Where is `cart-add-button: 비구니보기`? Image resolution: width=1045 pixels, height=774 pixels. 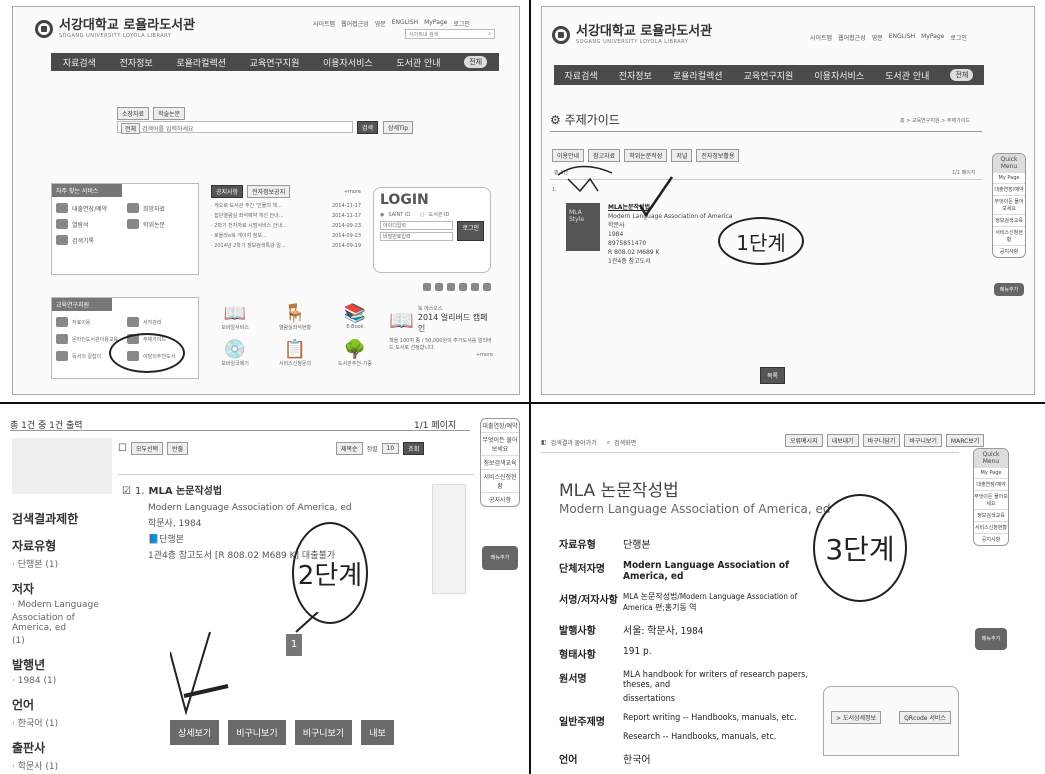
cart-add-button: 비구니보기 is located at coordinates (257, 732).